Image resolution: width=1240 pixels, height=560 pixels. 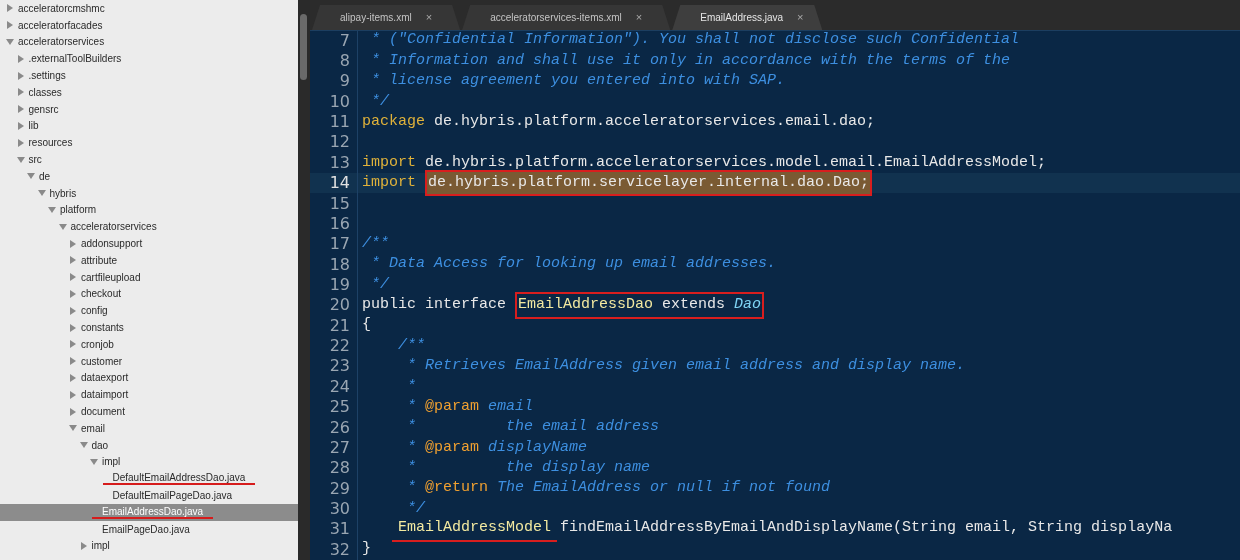 I want to click on tree-label: cartfileupload, so click(x=111, y=277).